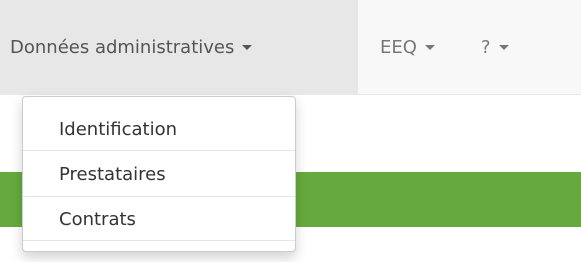 This screenshot has height=262, width=581. Describe the element at coordinates (516, 47) in the screenshot. I see `nav-item-help: ?` at that location.